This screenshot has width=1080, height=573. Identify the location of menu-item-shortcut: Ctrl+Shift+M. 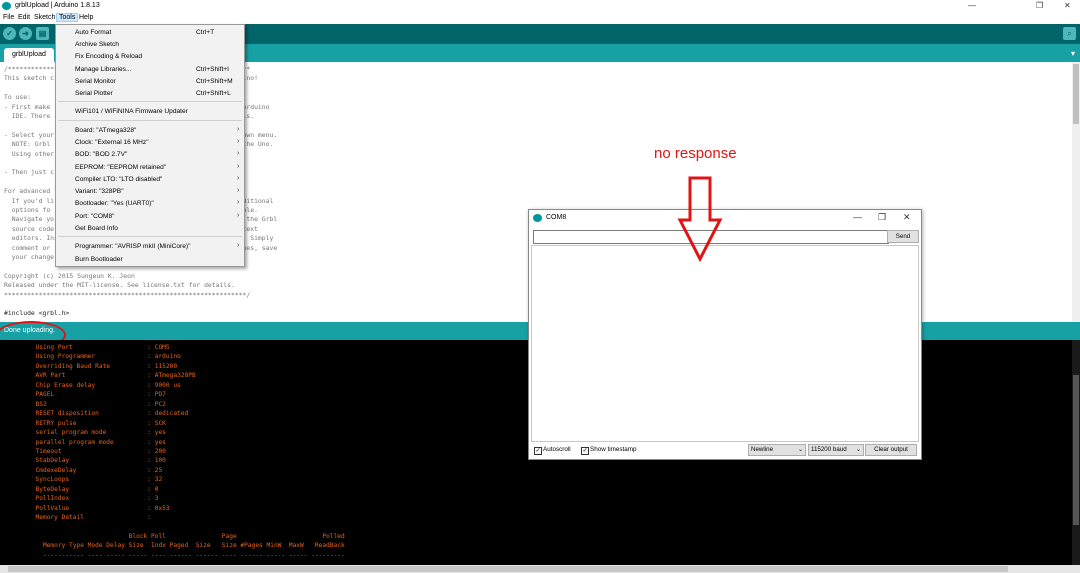
(214, 81).